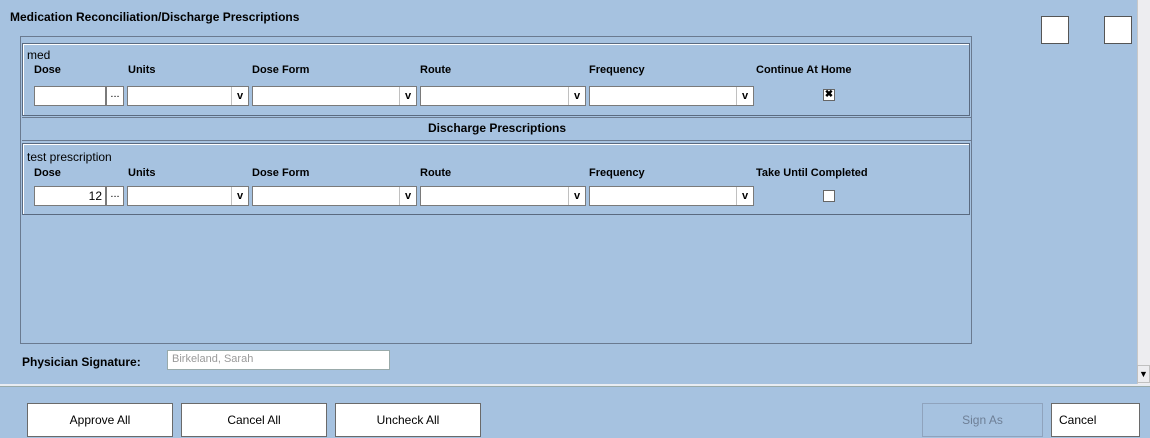 This screenshot has width=1150, height=438. Describe the element at coordinates (188, 96) in the screenshot. I see `reconciliation-units-dropdown: v` at that location.